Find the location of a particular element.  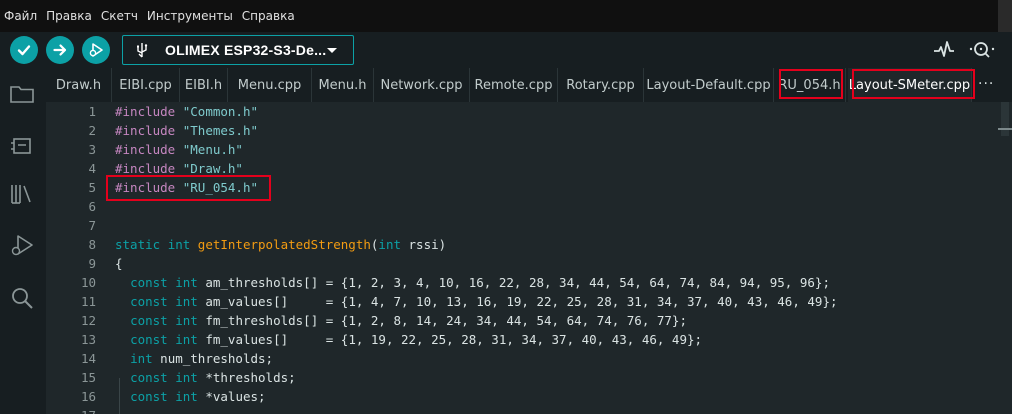

folder-icon is located at coordinates (22, 94).